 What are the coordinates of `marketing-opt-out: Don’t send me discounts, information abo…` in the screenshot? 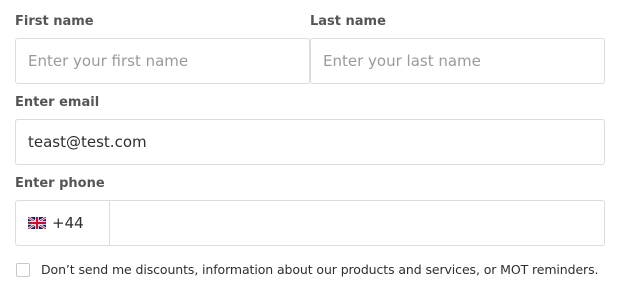 It's located at (307, 269).